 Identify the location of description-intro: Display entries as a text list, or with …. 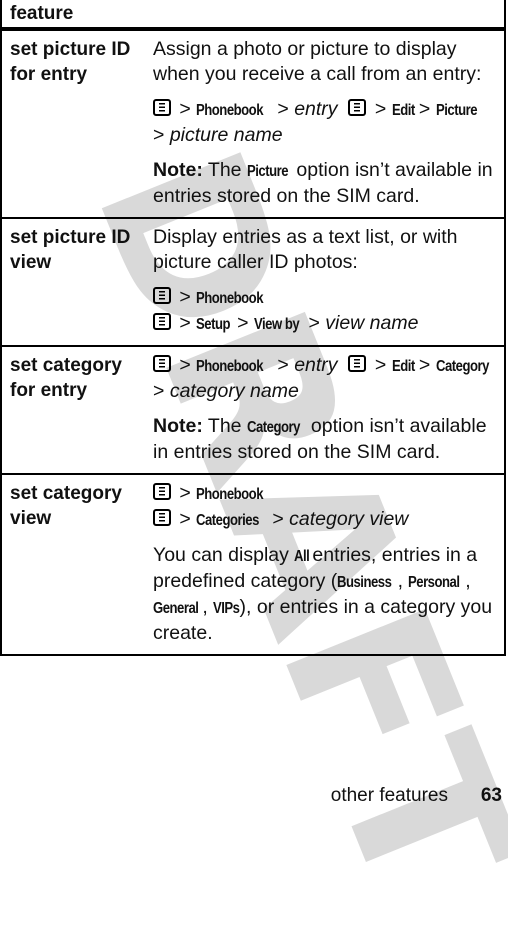
(305, 249).